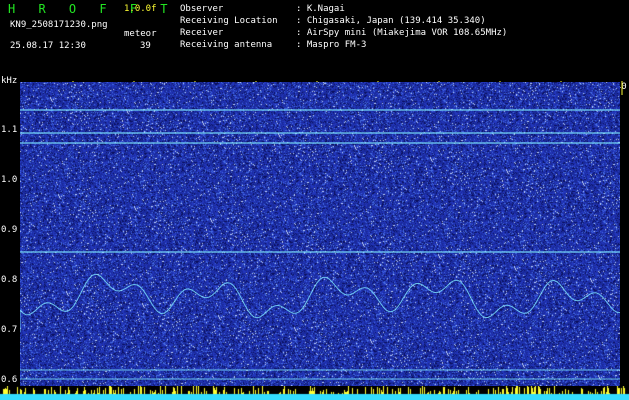 Image resolution: width=629 pixels, height=400 pixels. I want to click on y-axis: 1.1 1.0 0.9 0.8 0.7 0.6, so click(10, 237).